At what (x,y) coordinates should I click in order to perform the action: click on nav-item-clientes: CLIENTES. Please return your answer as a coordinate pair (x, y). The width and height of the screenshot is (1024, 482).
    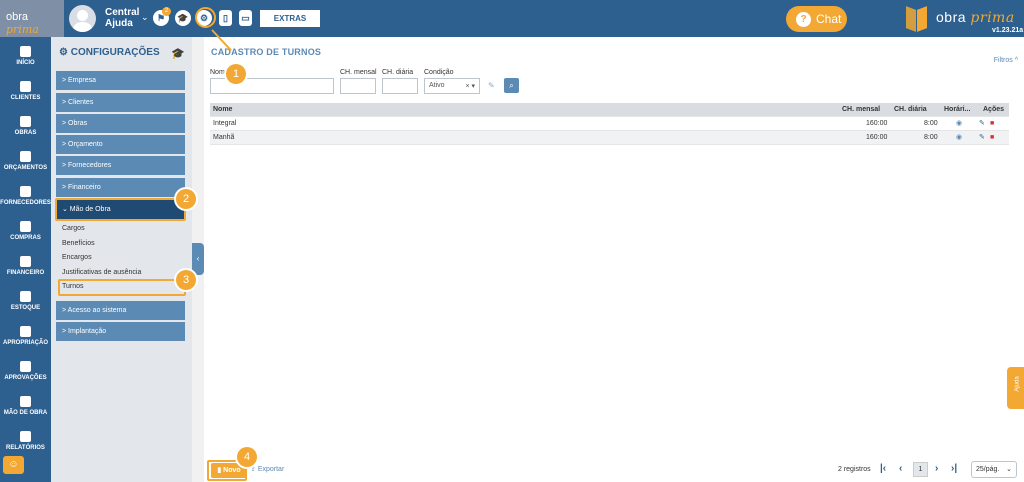
    Looking at the image, I should click on (25, 91).